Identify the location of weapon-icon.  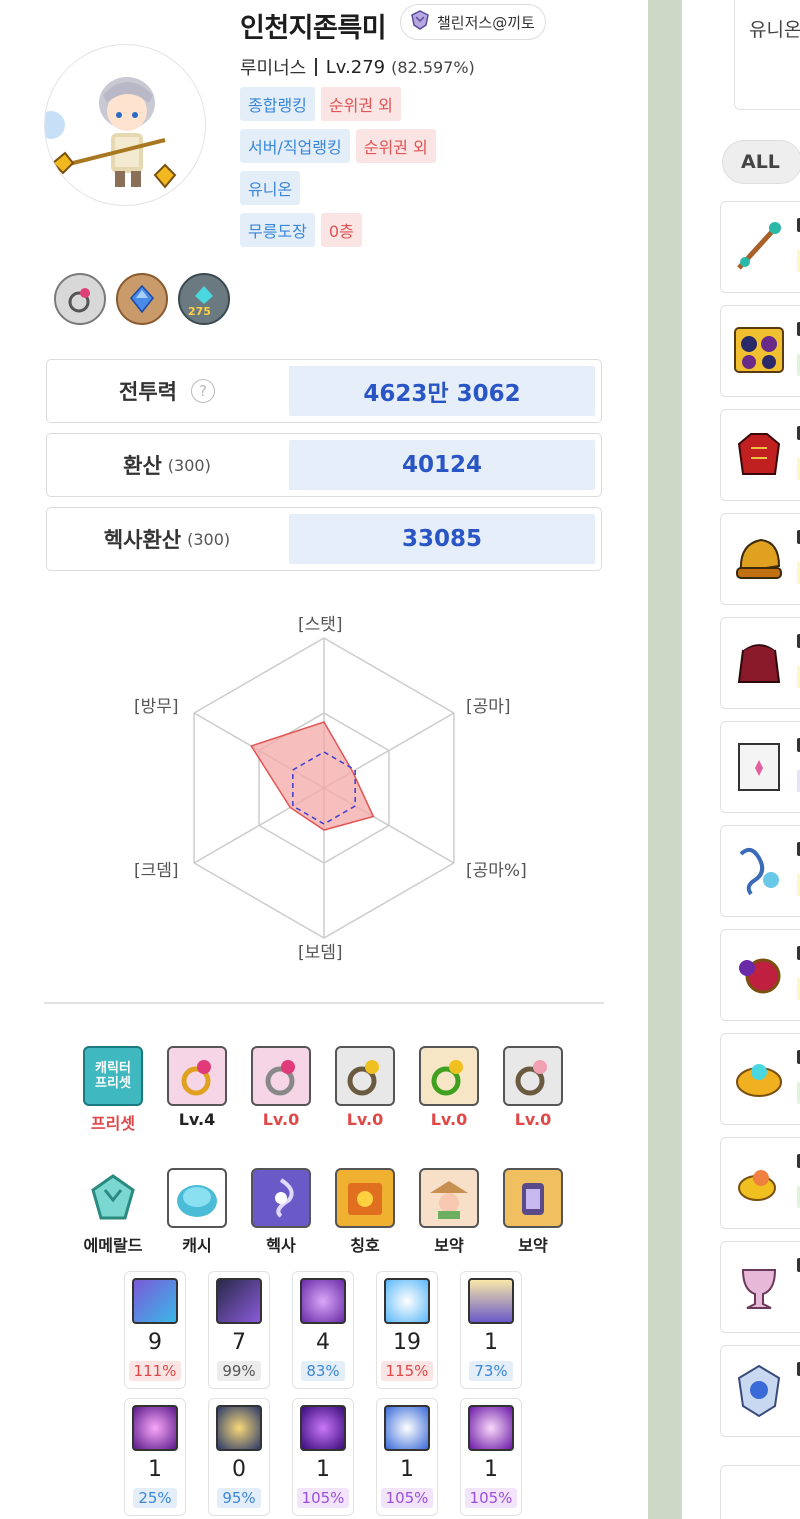
(759, 246).